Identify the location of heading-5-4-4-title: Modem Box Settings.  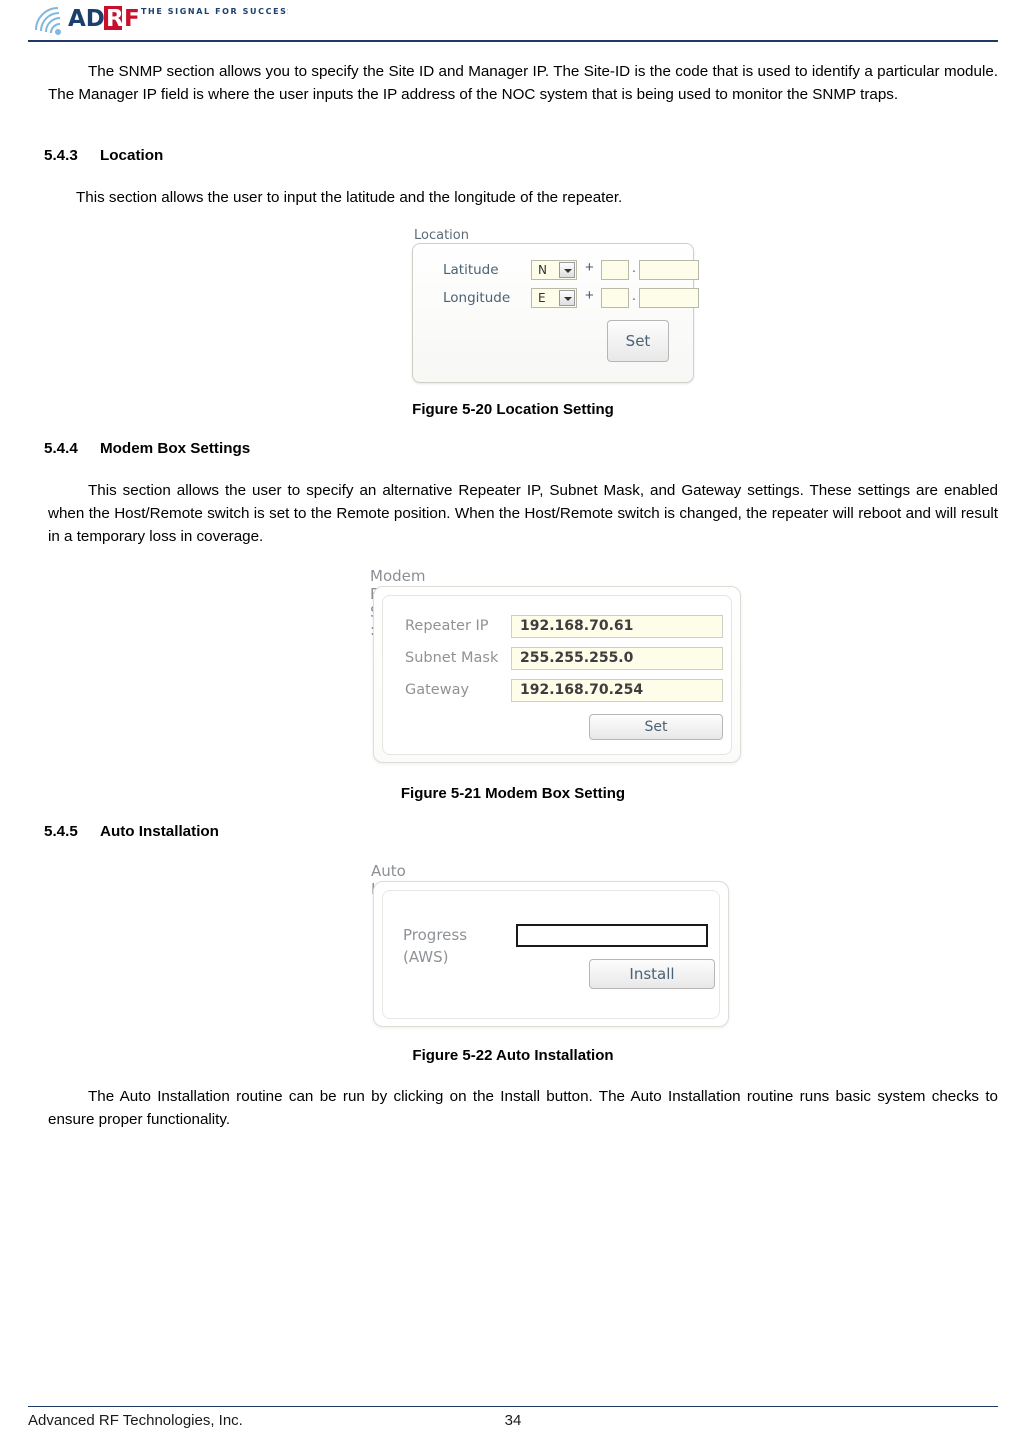
(175, 448).